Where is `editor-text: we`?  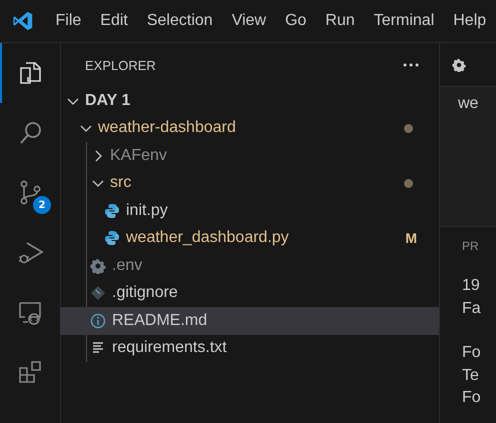
editor-text: we is located at coordinates (468, 103).